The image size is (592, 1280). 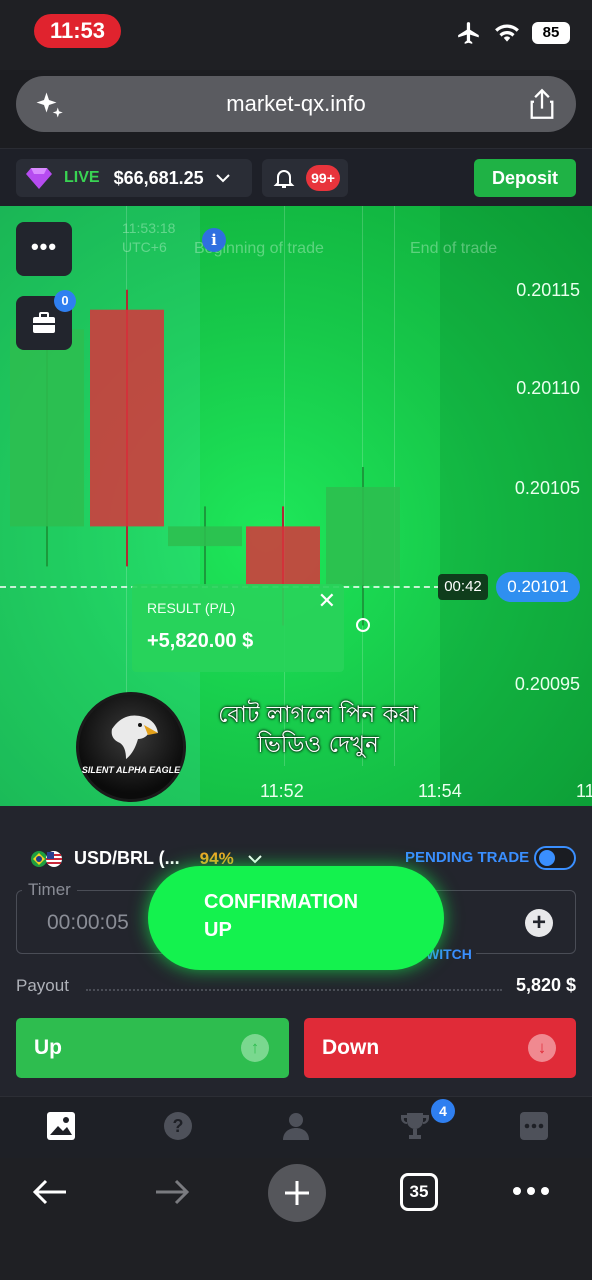 What do you see at coordinates (61, 1126) in the screenshot?
I see `chart-icon` at bounding box center [61, 1126].